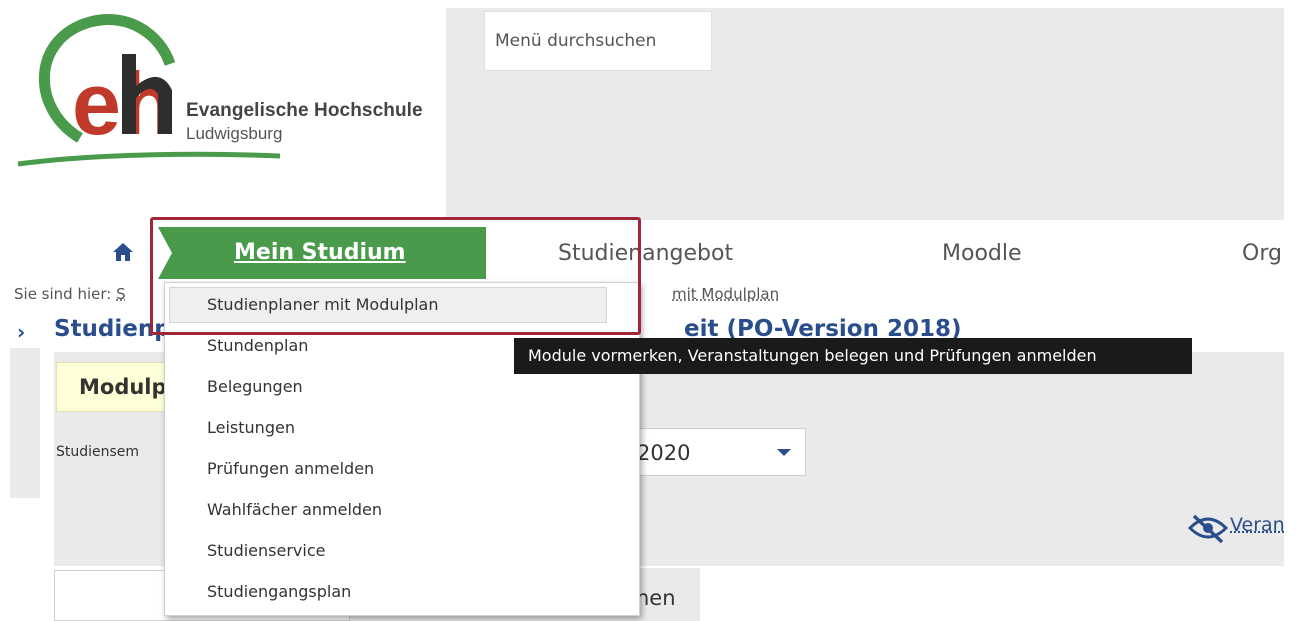  What do you see at coordinates (1208, 528) in the screenshot?
I see `eye-slash-icon` at bounding box center [1208, 528].